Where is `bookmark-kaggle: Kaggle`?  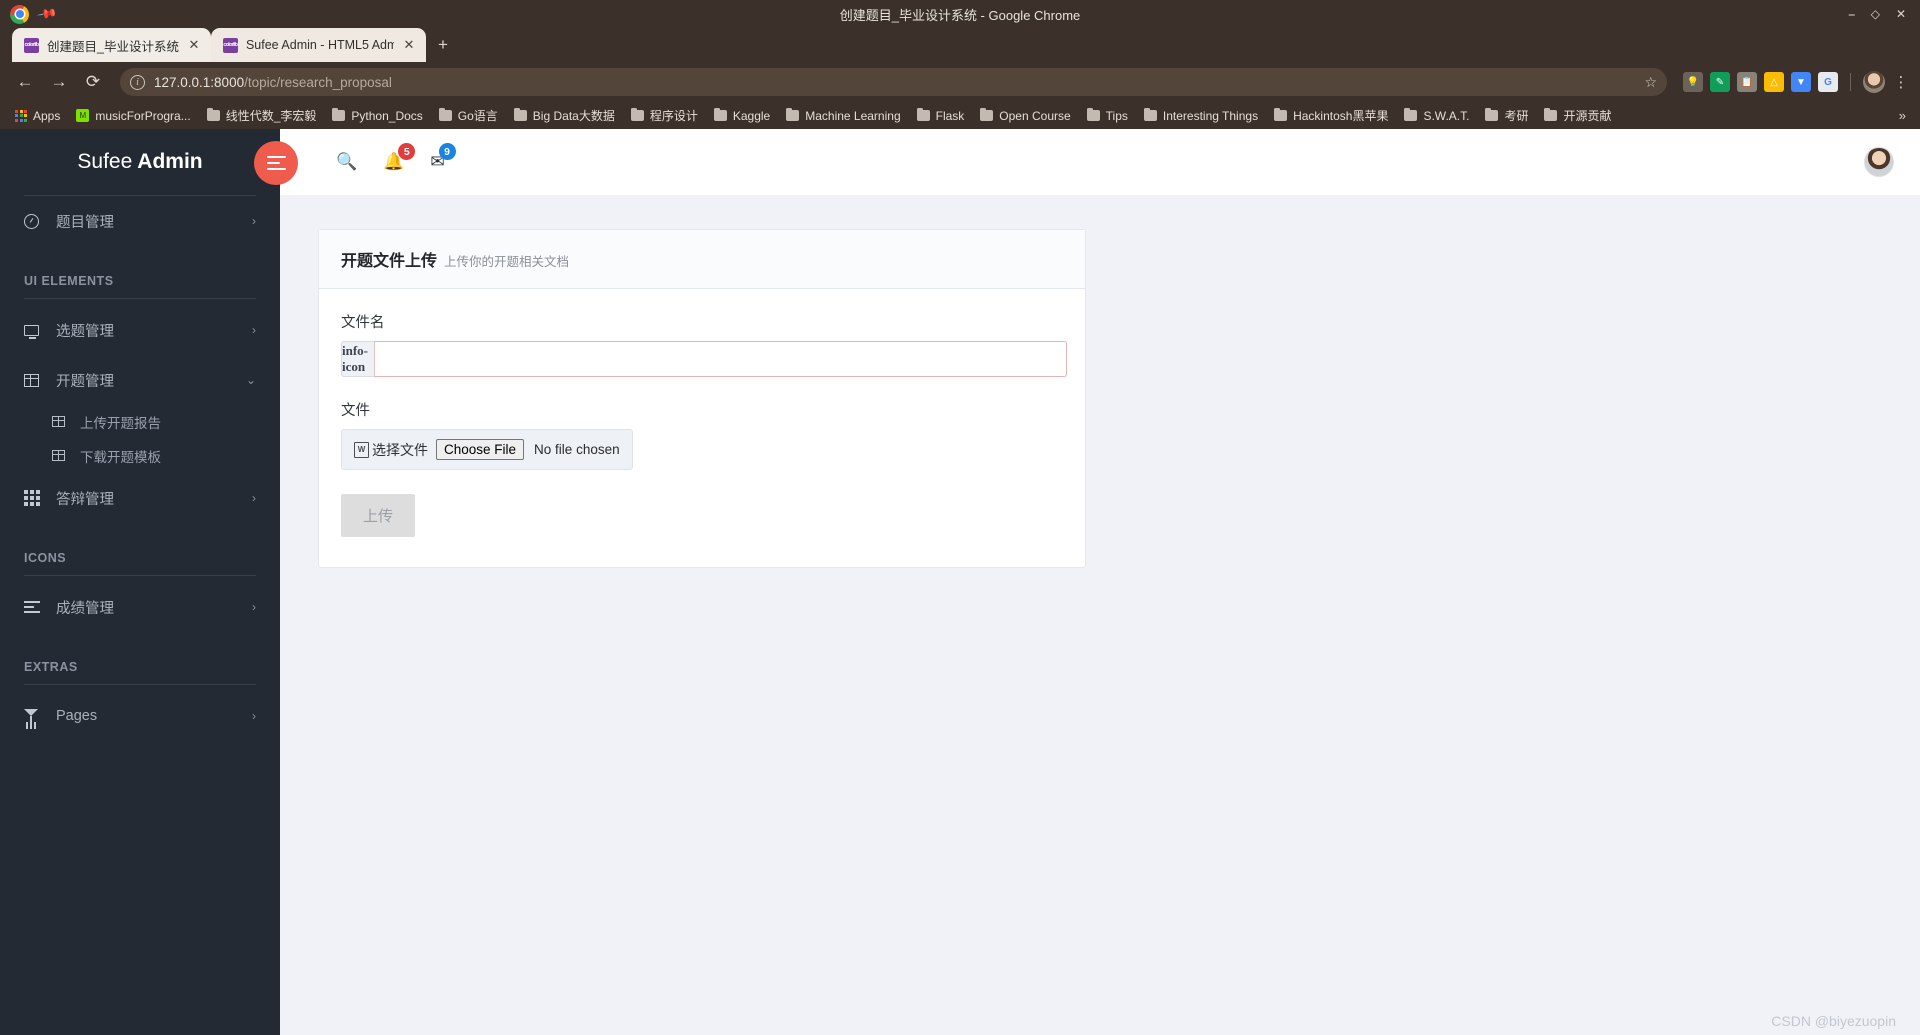
bookmark-kaggle: Kaggle is located at coordinates (742, 116).